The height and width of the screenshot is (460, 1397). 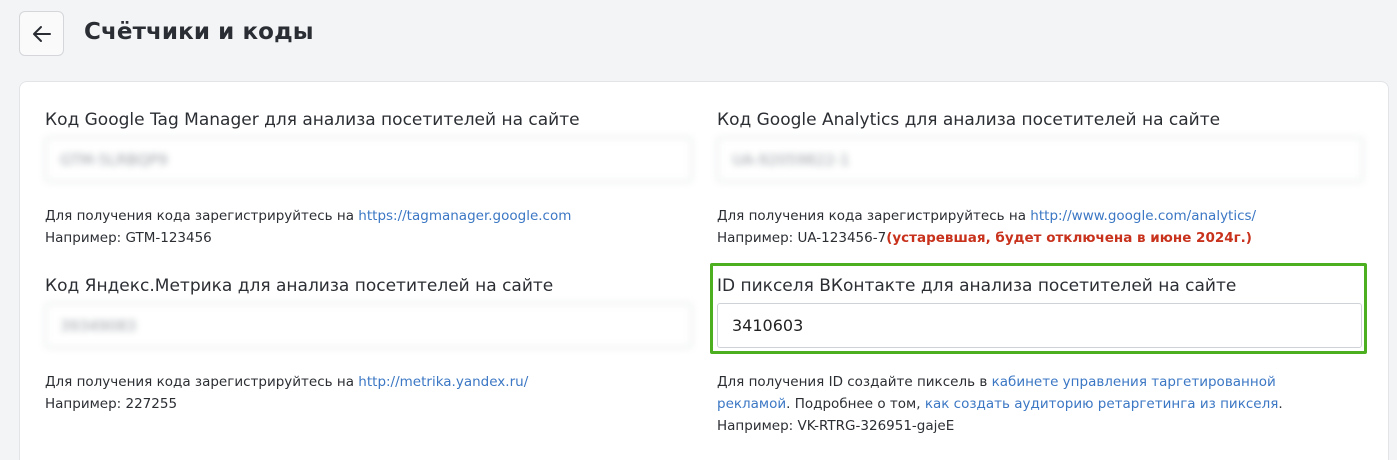 I want to click on yandex-example: Например: 227255, so click(x=111, y=404).